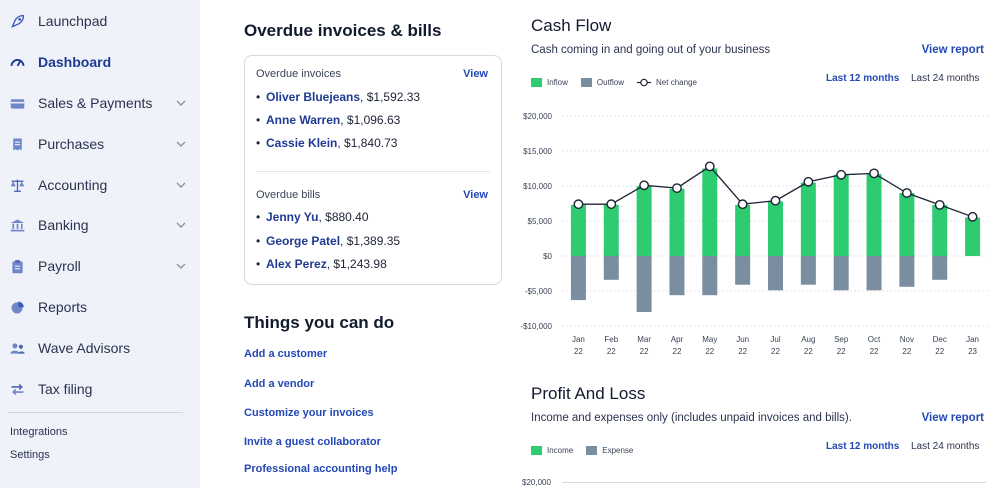  Describe the element at coordinates (95, 412) in the screenshot. I see `sidebar-divider` at that location.